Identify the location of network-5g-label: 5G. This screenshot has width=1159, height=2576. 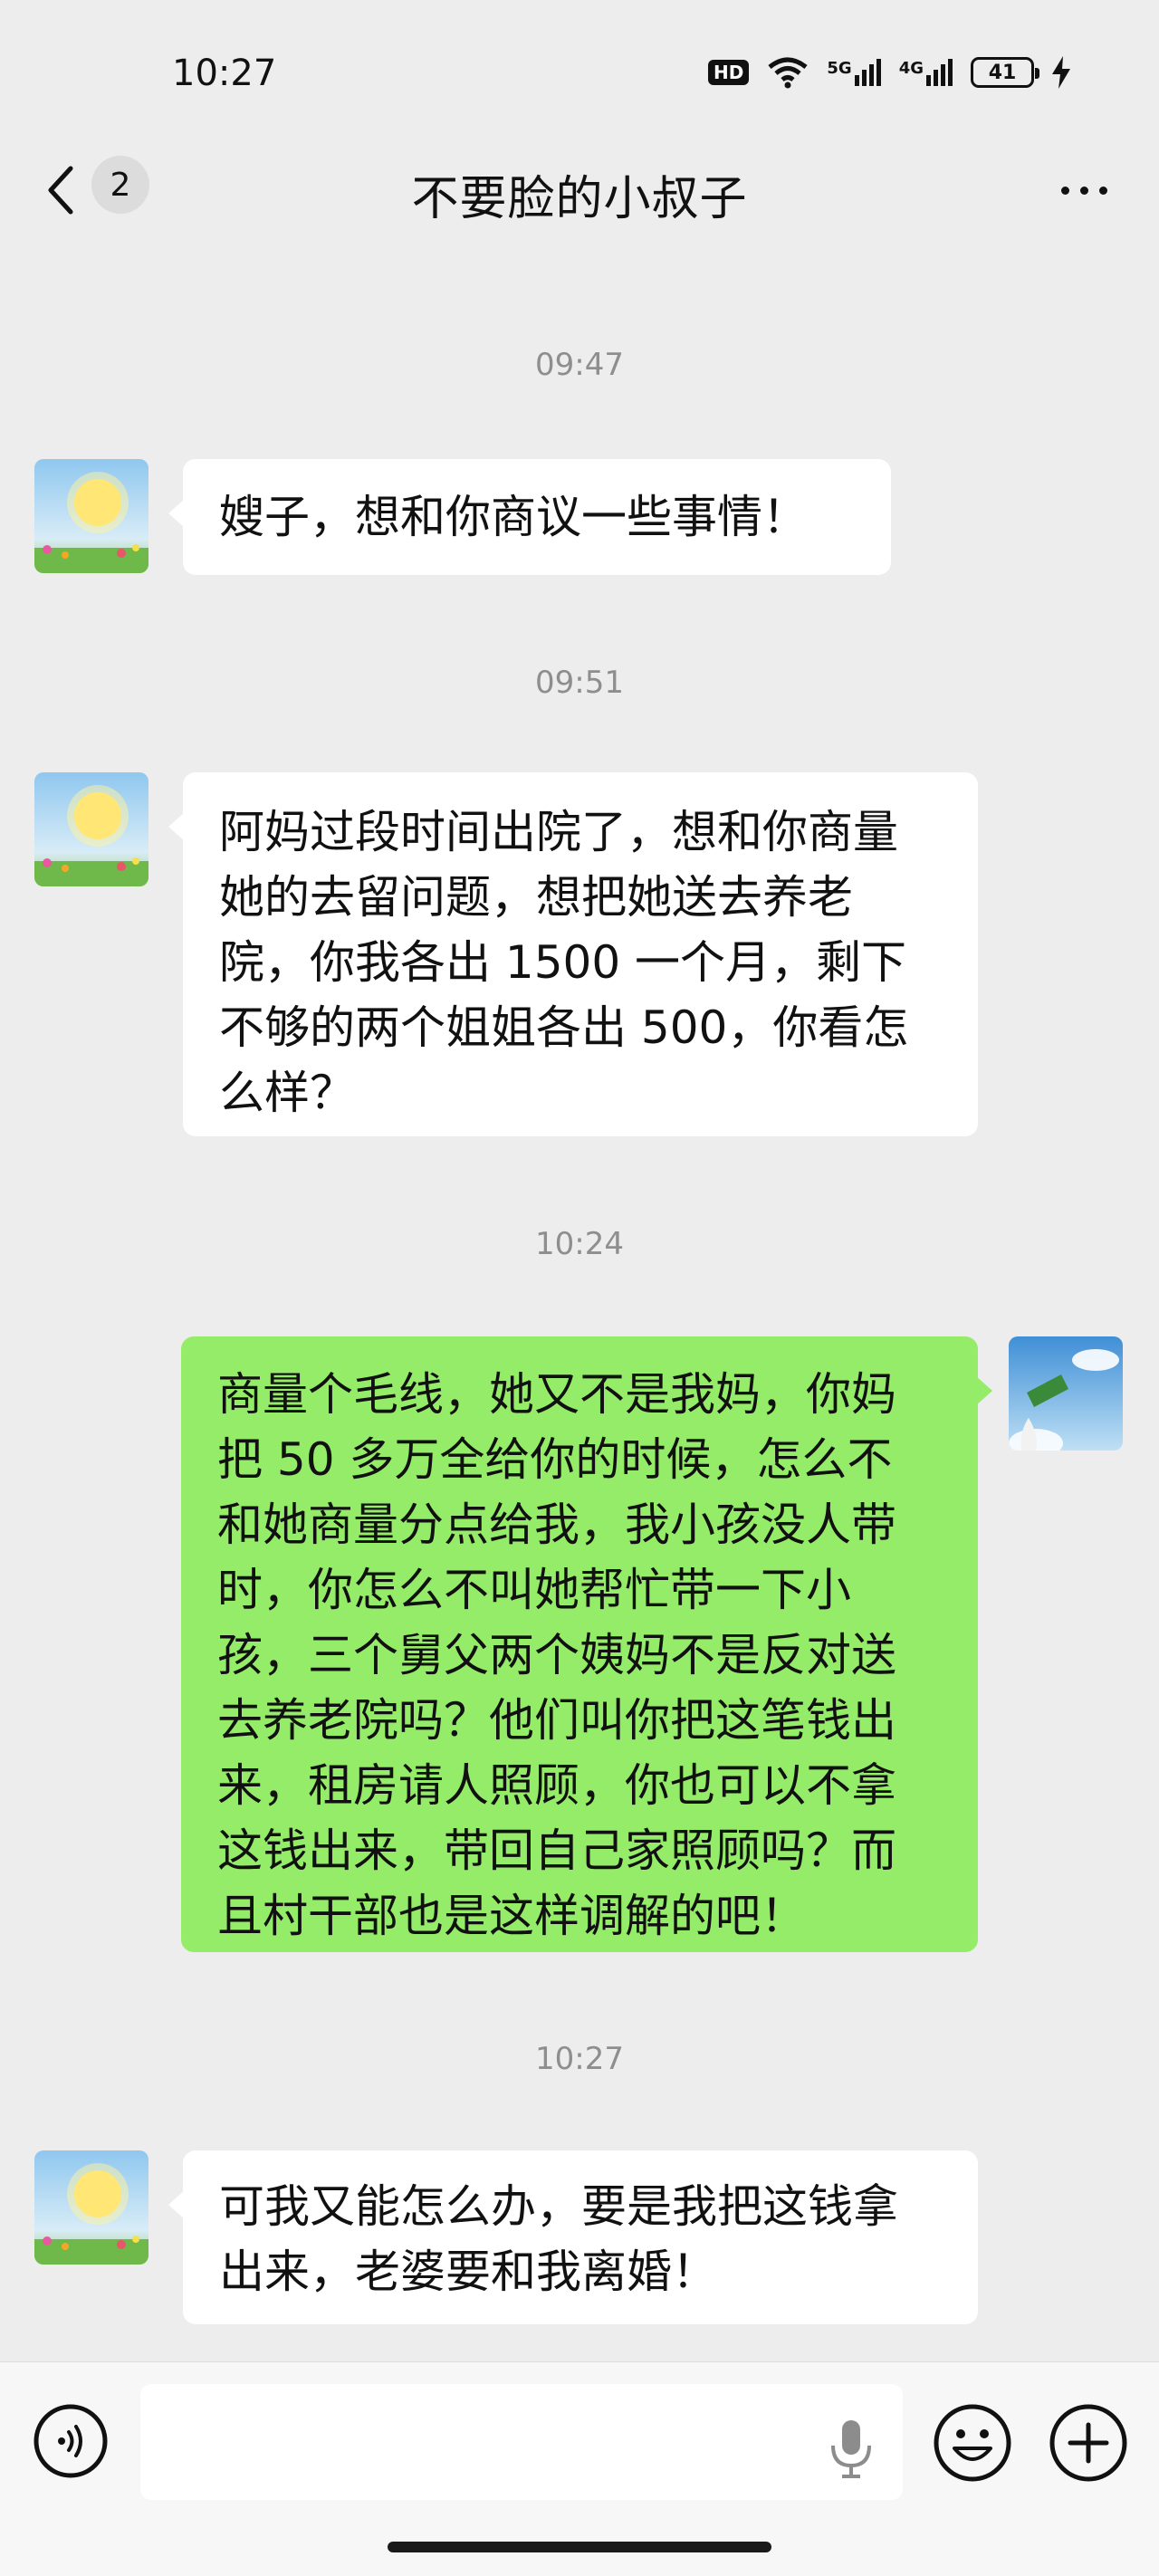
(840, 68).